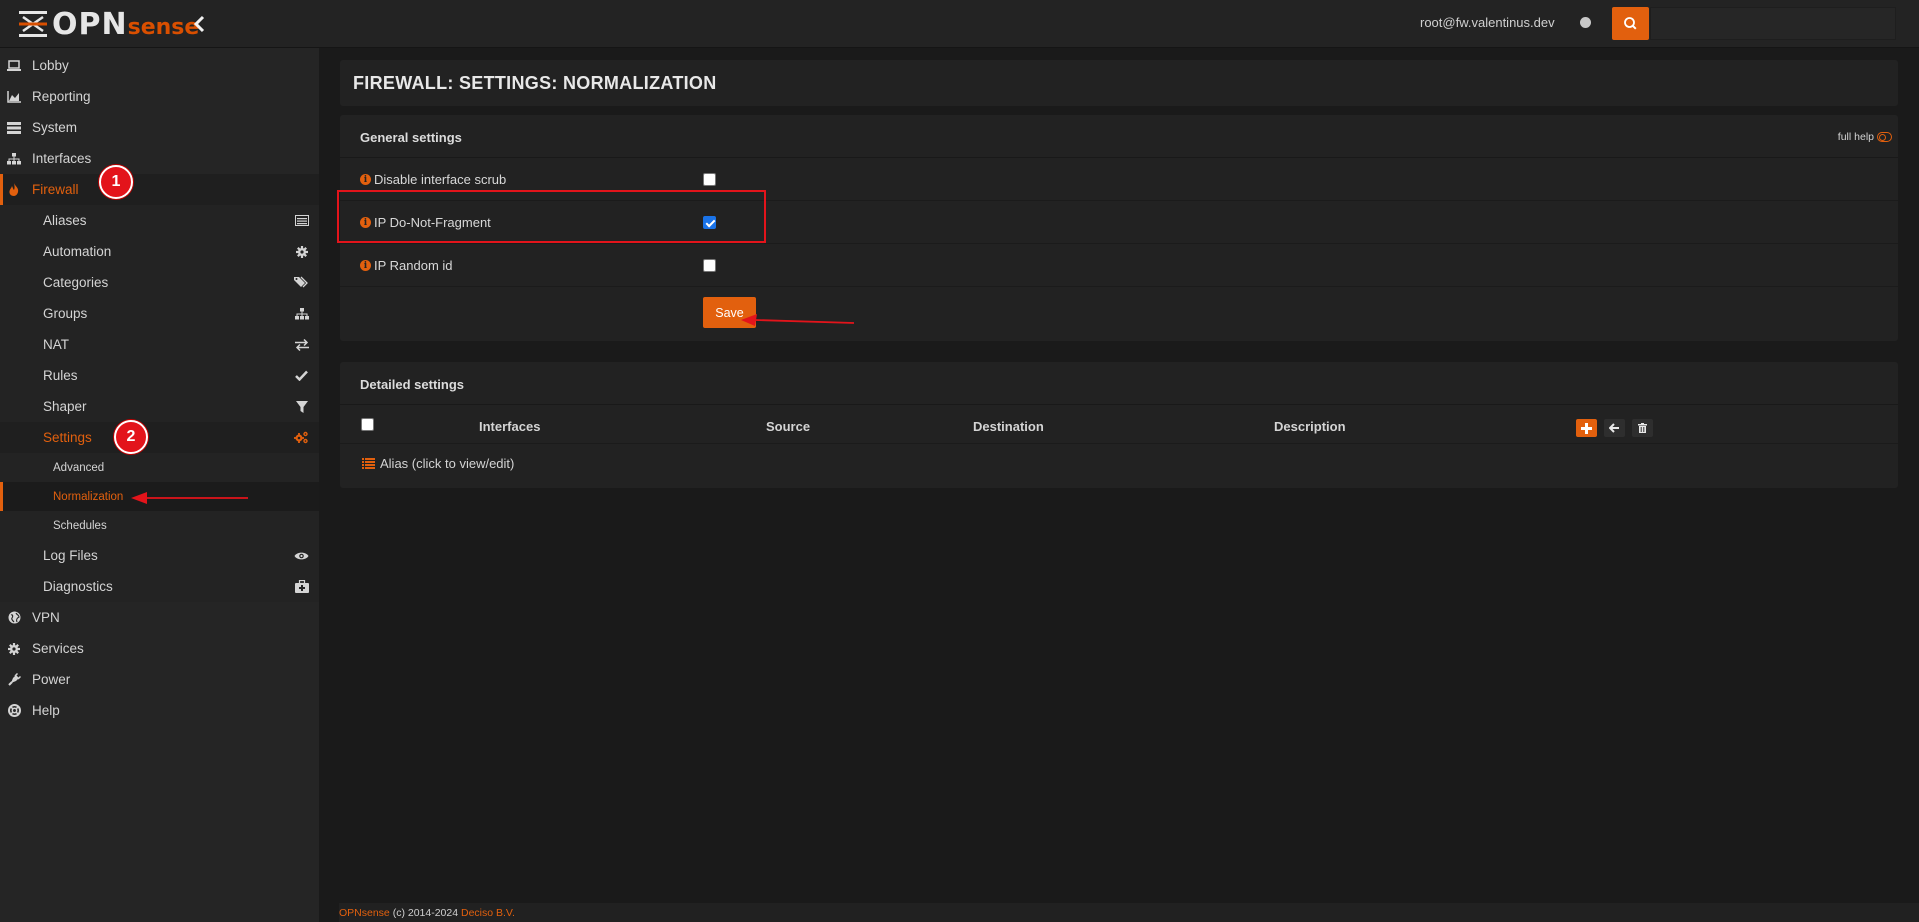  What do you see at coordinates (301, 251) in the screenshot?
I see `cog-icon` at bounding box center [301, 251].